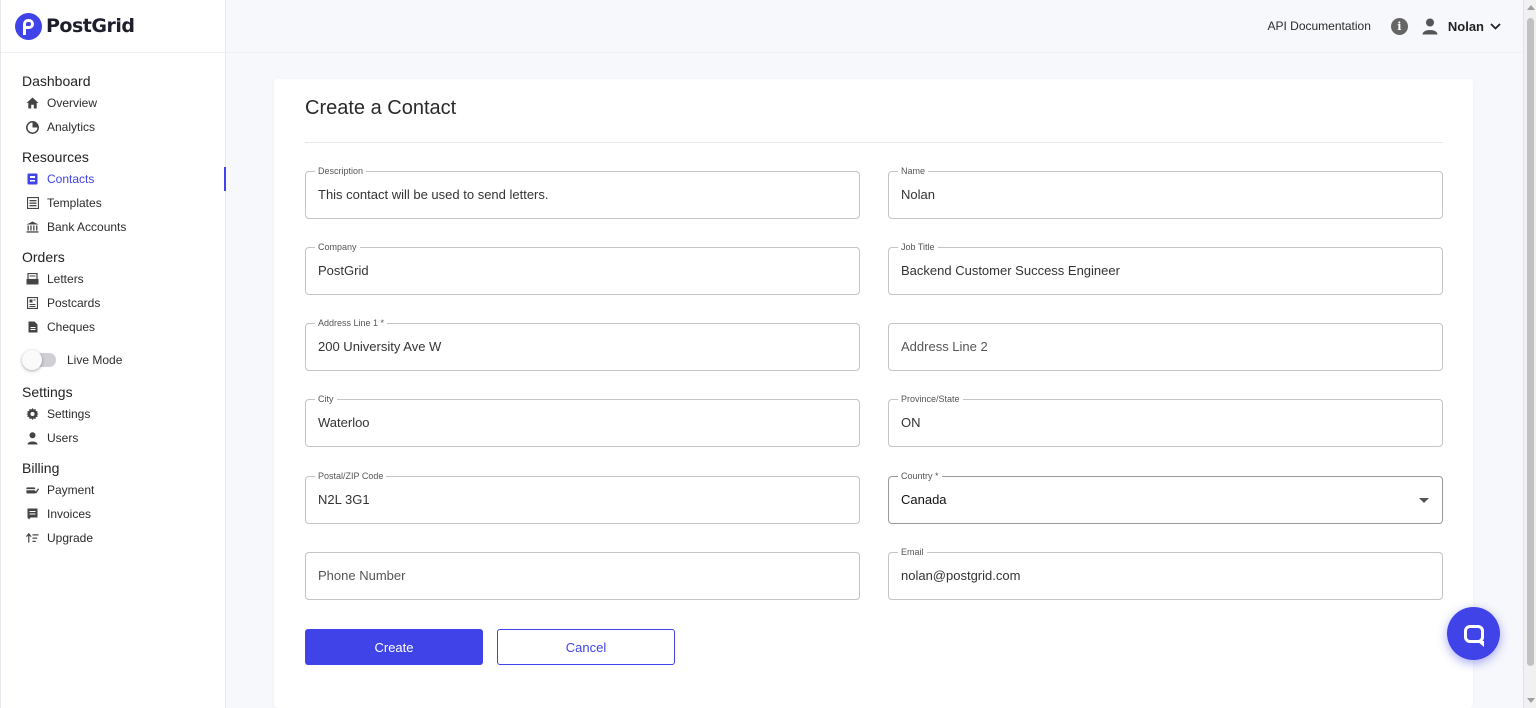 The width and height of the screenshot is (1536, 708). I want to click on cheque-icon, so click(32, 327).